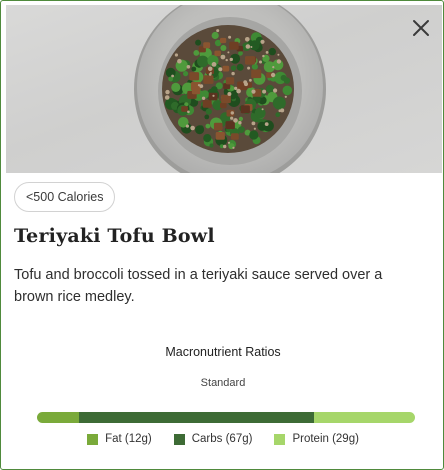 Image resolution: width=444 pixels, height=470 pixels. I want to click on close-button, so click(421, 28).